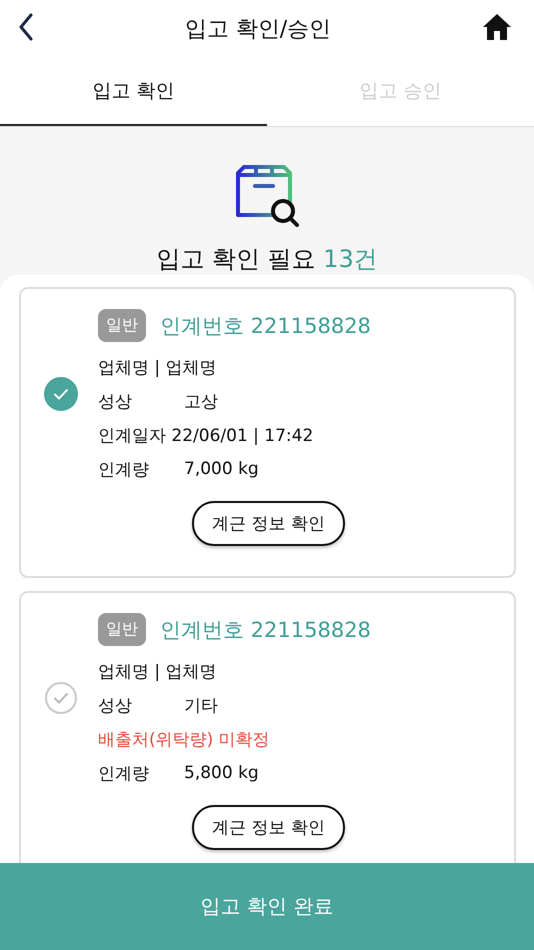 This screenshot has height=950, width=534. I want to click on field-value: 고상, so click(201, 401).